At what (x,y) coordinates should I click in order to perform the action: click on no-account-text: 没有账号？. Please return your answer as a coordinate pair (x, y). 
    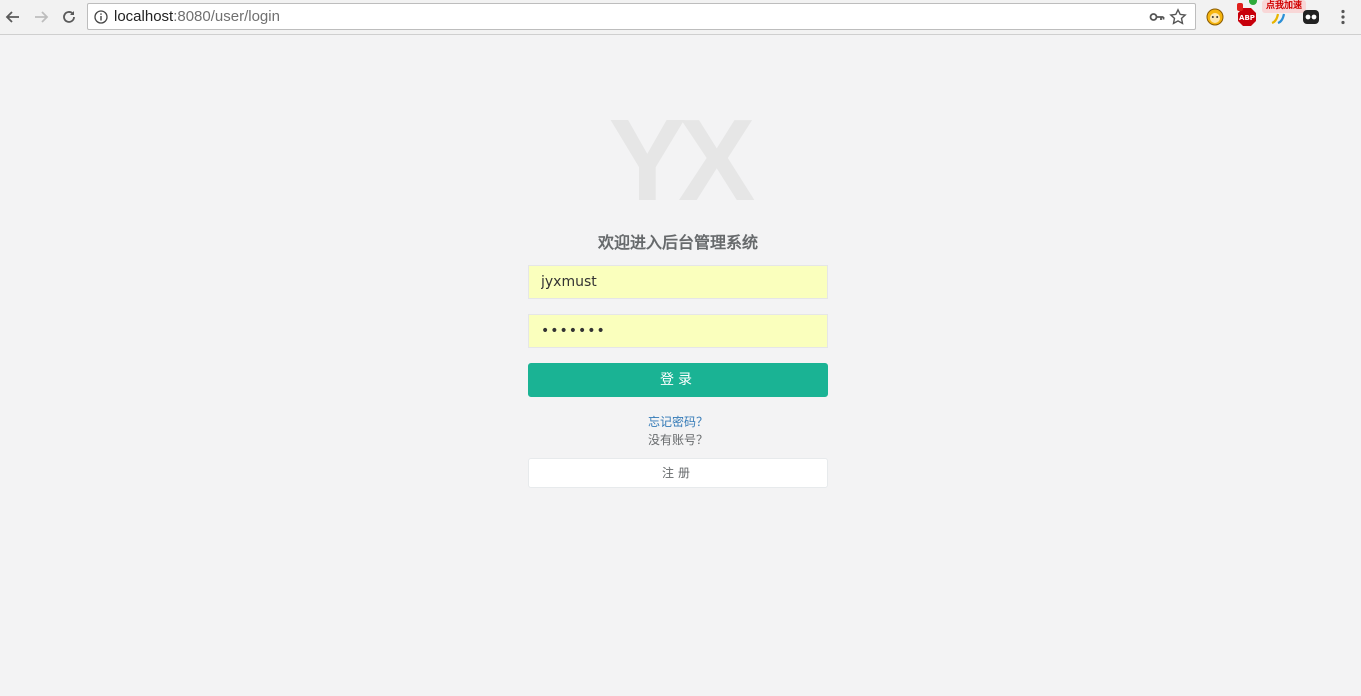
    Looking at the image, I should click on (677, 440).